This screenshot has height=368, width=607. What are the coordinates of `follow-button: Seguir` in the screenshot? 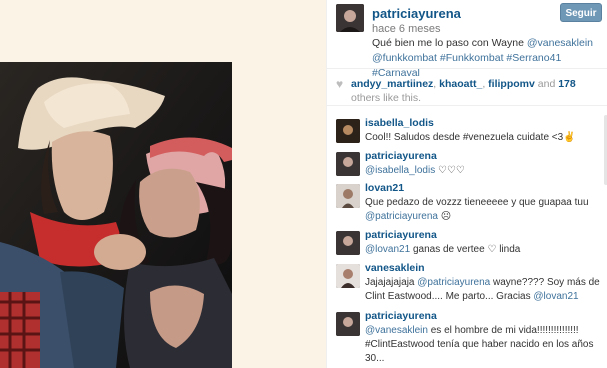 It's located at (581, 12).